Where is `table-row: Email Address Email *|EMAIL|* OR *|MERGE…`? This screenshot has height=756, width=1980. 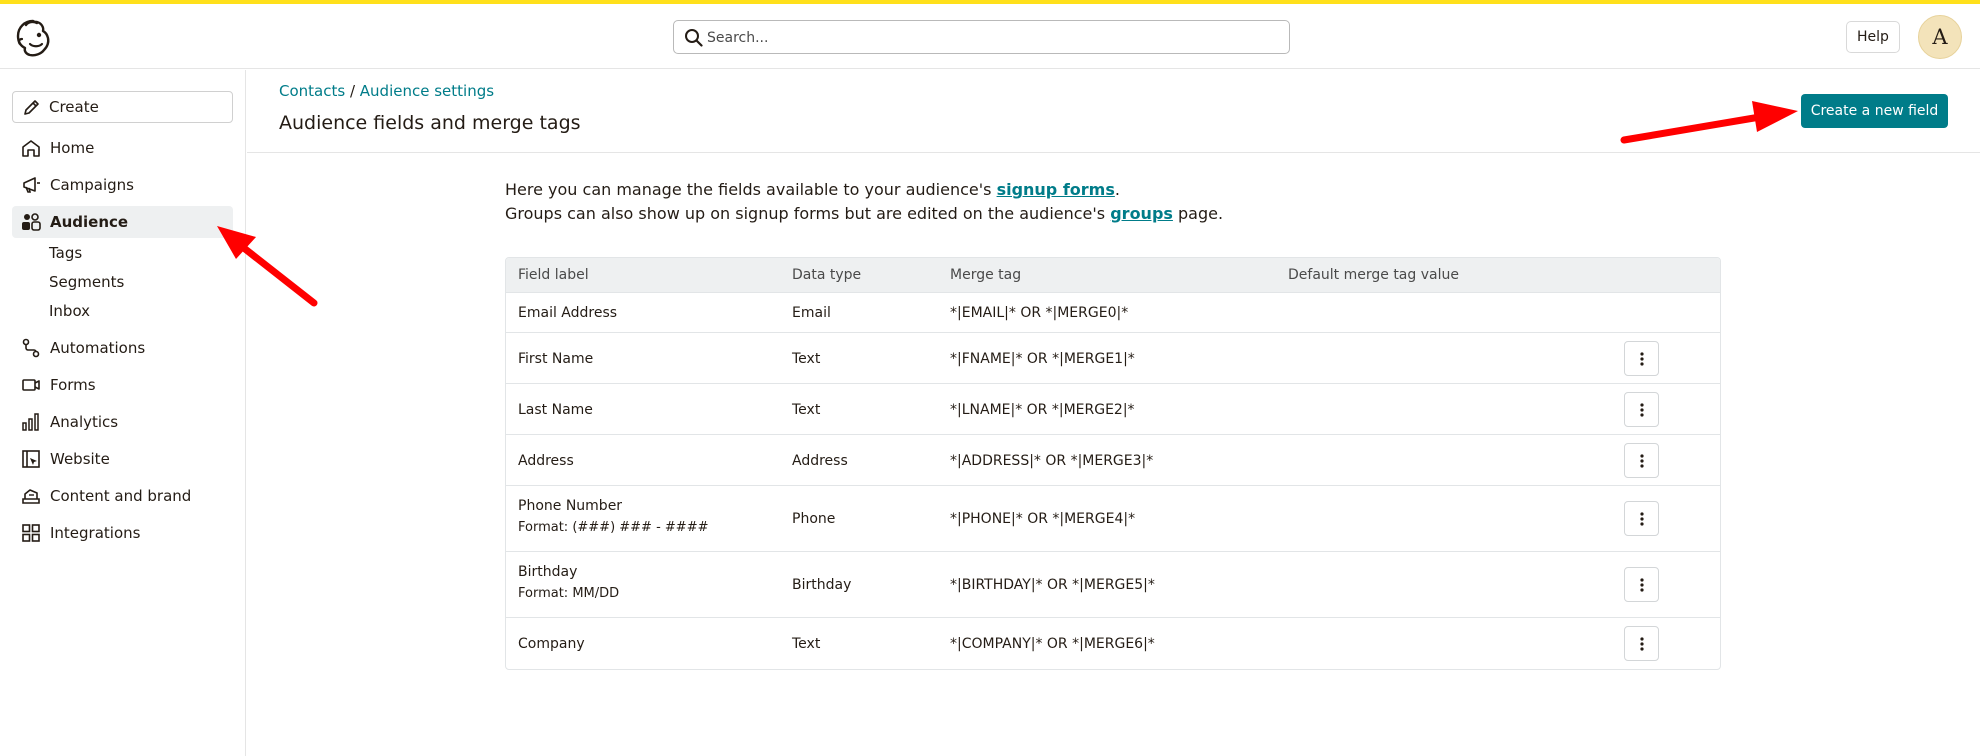
table-row: Email Address Email *|EMAIL|* OR *|MERGE… is located at coordinates (1113, 313).